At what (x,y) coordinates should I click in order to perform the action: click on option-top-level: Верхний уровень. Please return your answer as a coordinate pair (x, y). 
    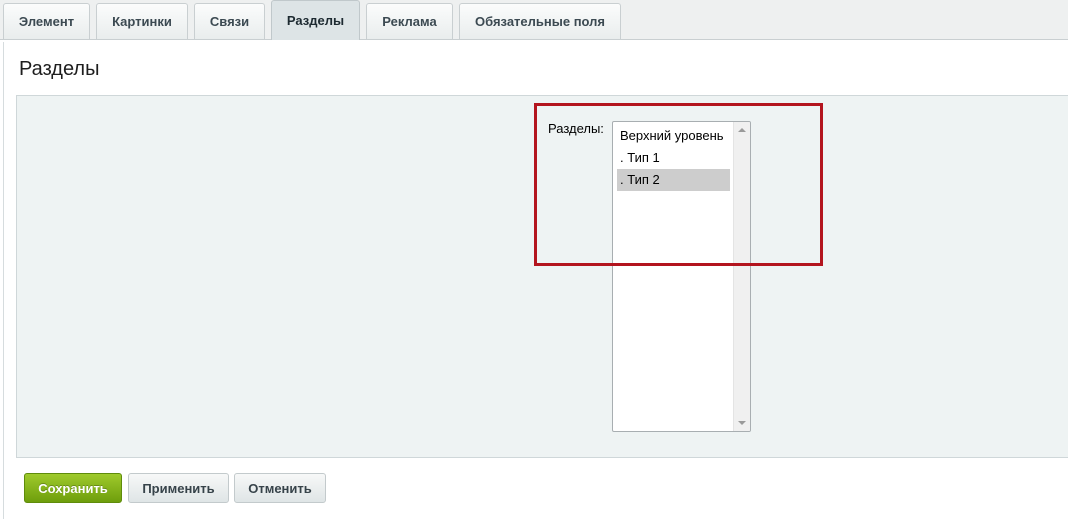
    Looking at the image, I should click on (673, 136).